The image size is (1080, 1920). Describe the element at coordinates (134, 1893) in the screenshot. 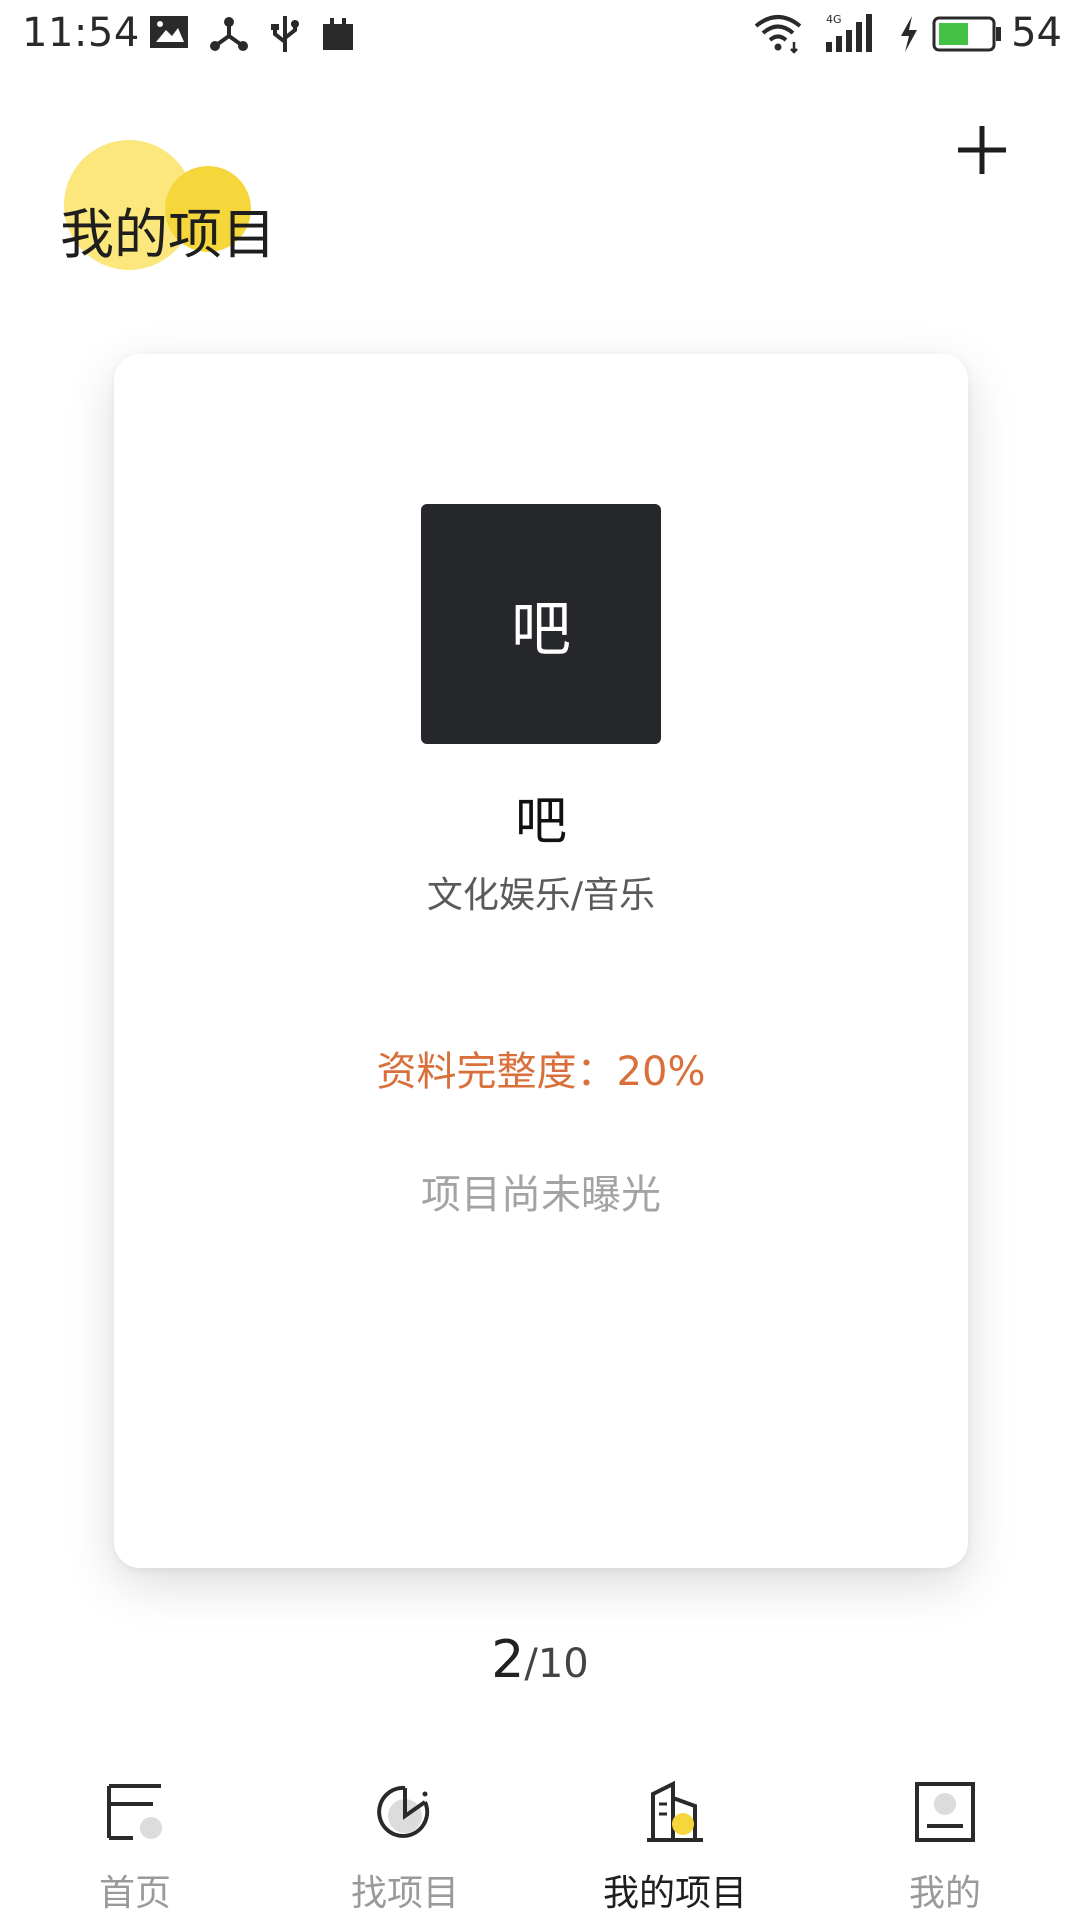

I see `nav-label-home: 首页` at that location.